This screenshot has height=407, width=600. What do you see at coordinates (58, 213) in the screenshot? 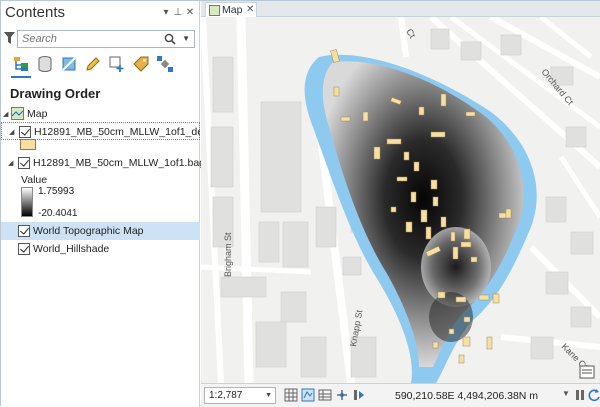
I see `legend-low-value: -20.4041` at bounding box center [58, 213].